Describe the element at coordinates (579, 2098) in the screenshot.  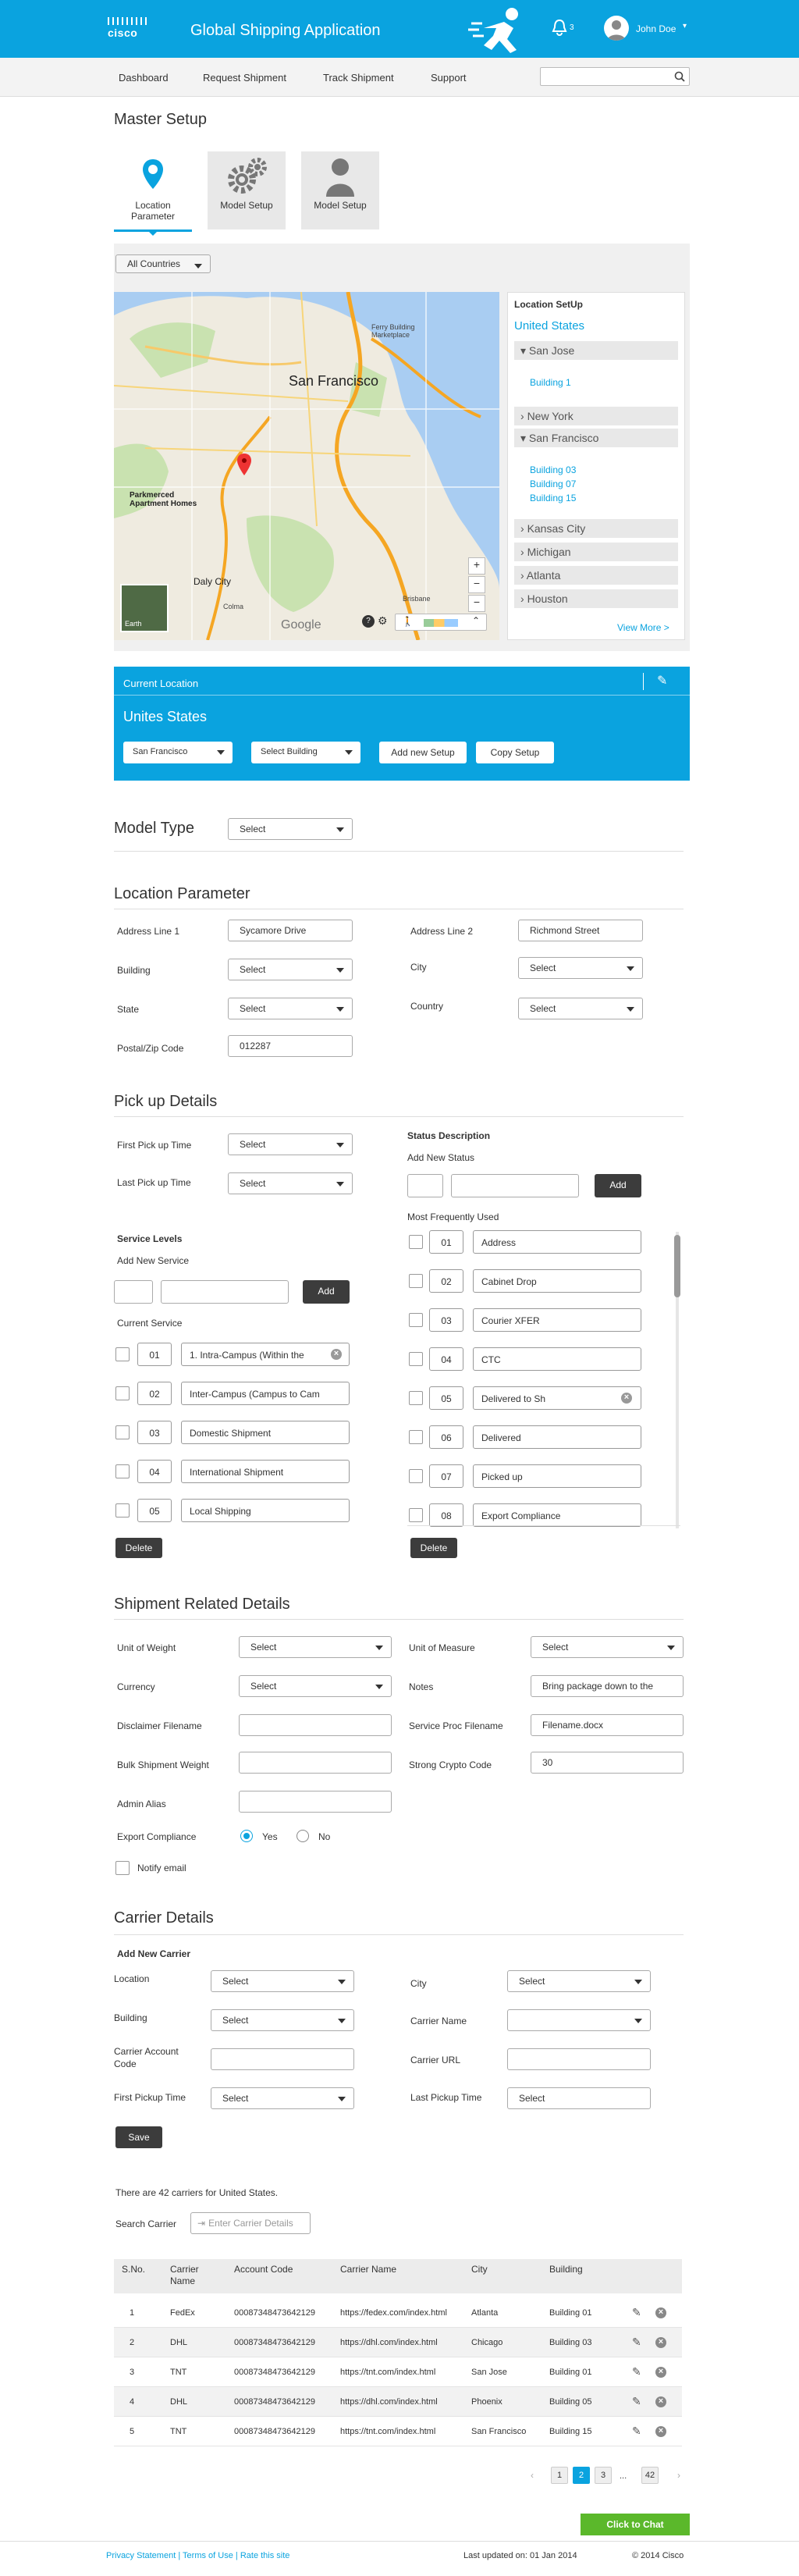
I see `carrier-last-pickup-input: Select` at that location.